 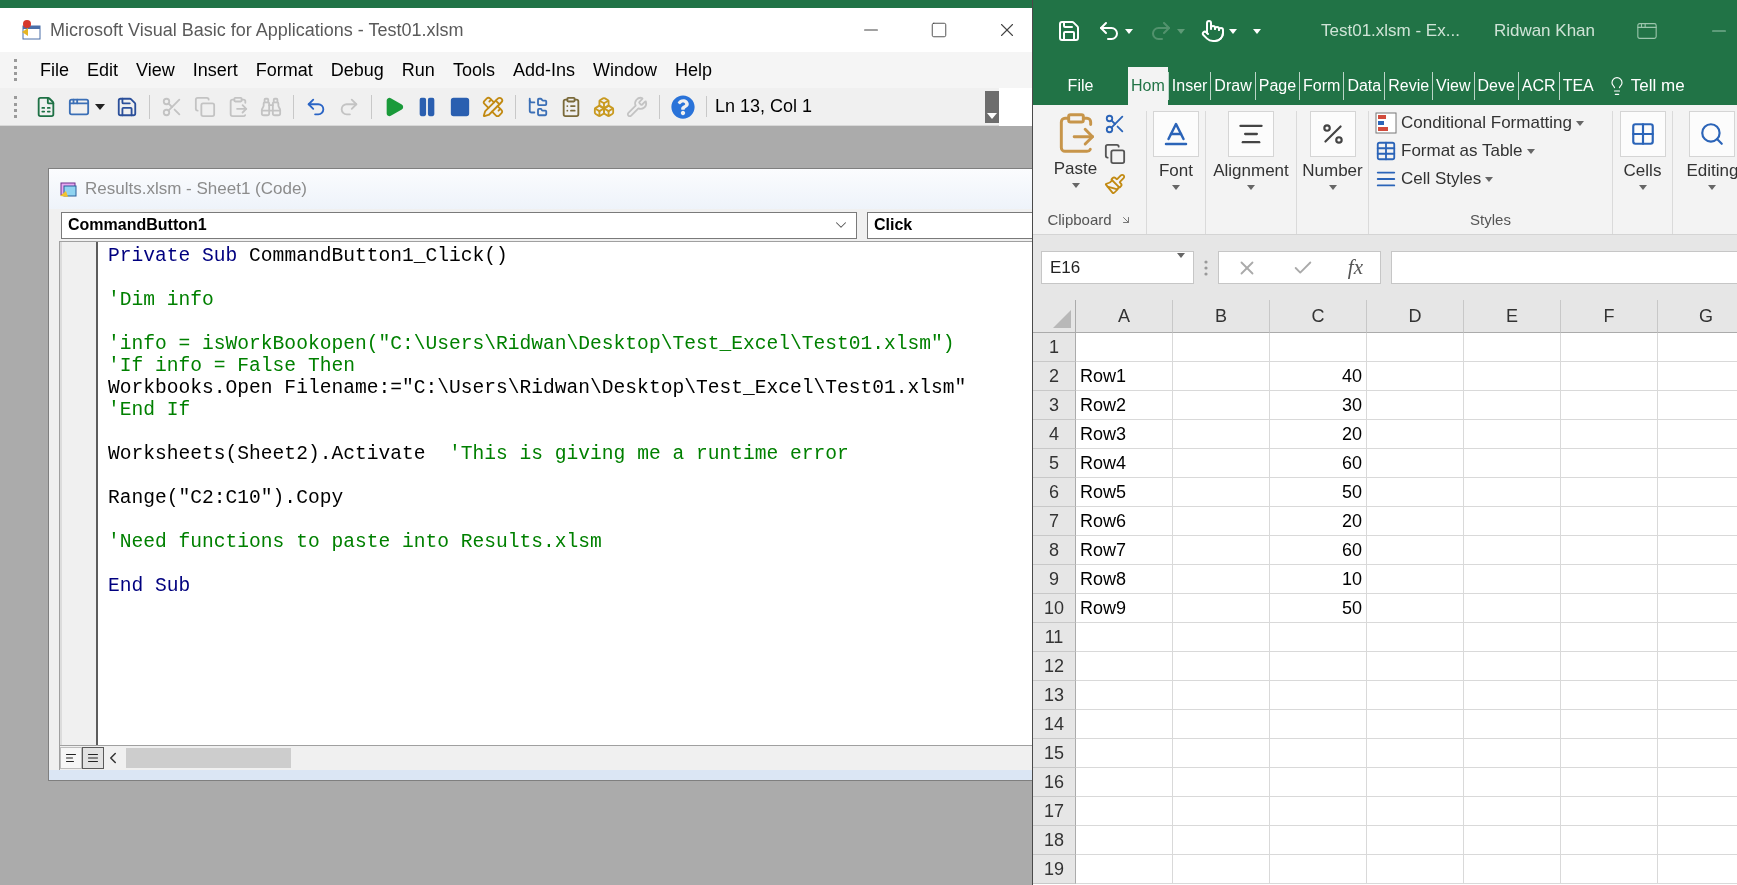 What do you see at coordinates (1054, 724) in the screenshot?
I see `row-header: 14` at bounding box center [1054, 724].